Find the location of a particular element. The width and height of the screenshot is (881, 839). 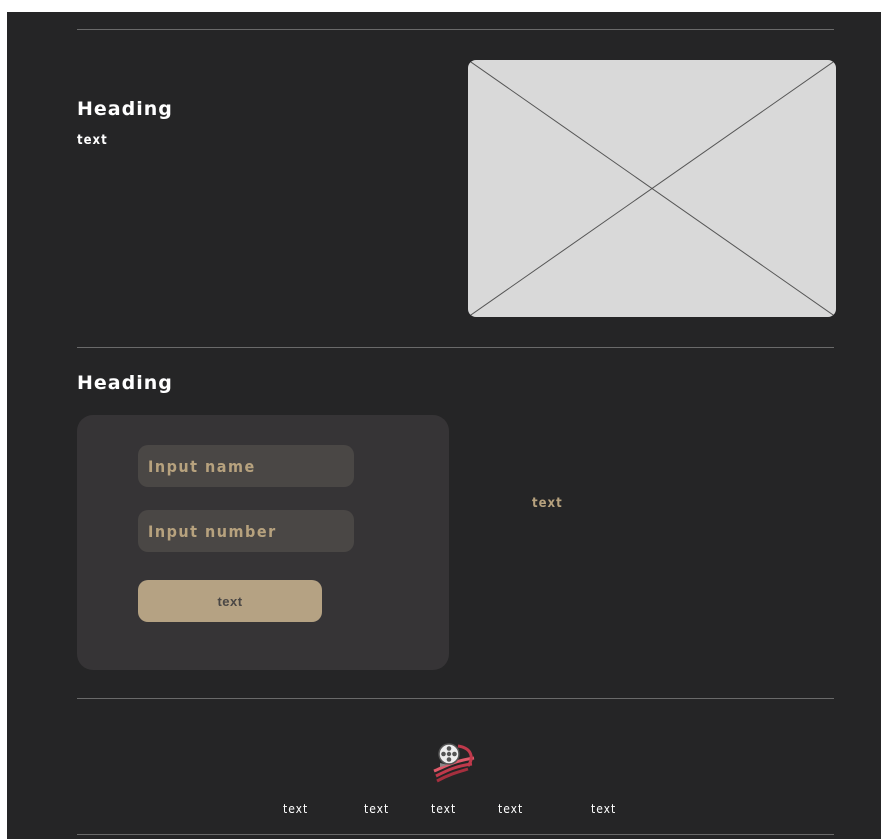

film-reel-logo-icon is located at coordinates (453, 761).